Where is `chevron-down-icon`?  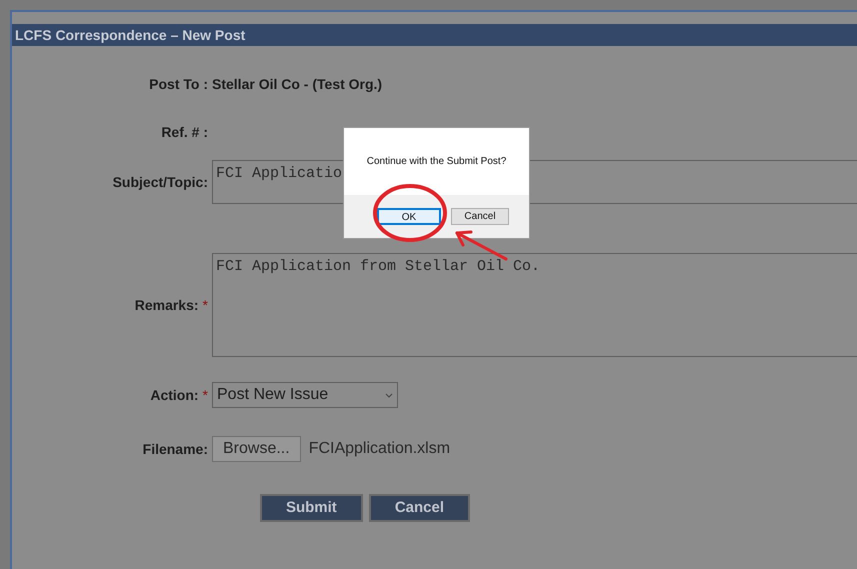
chevron-down-icon is located at coordinates (389, 395).